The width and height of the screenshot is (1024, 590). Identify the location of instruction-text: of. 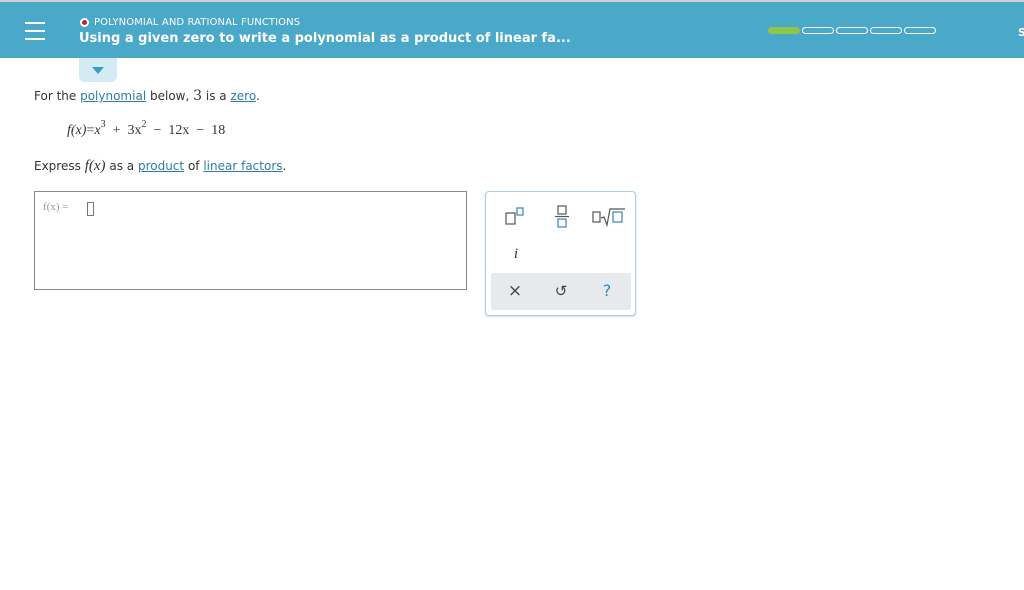
(193, 166).